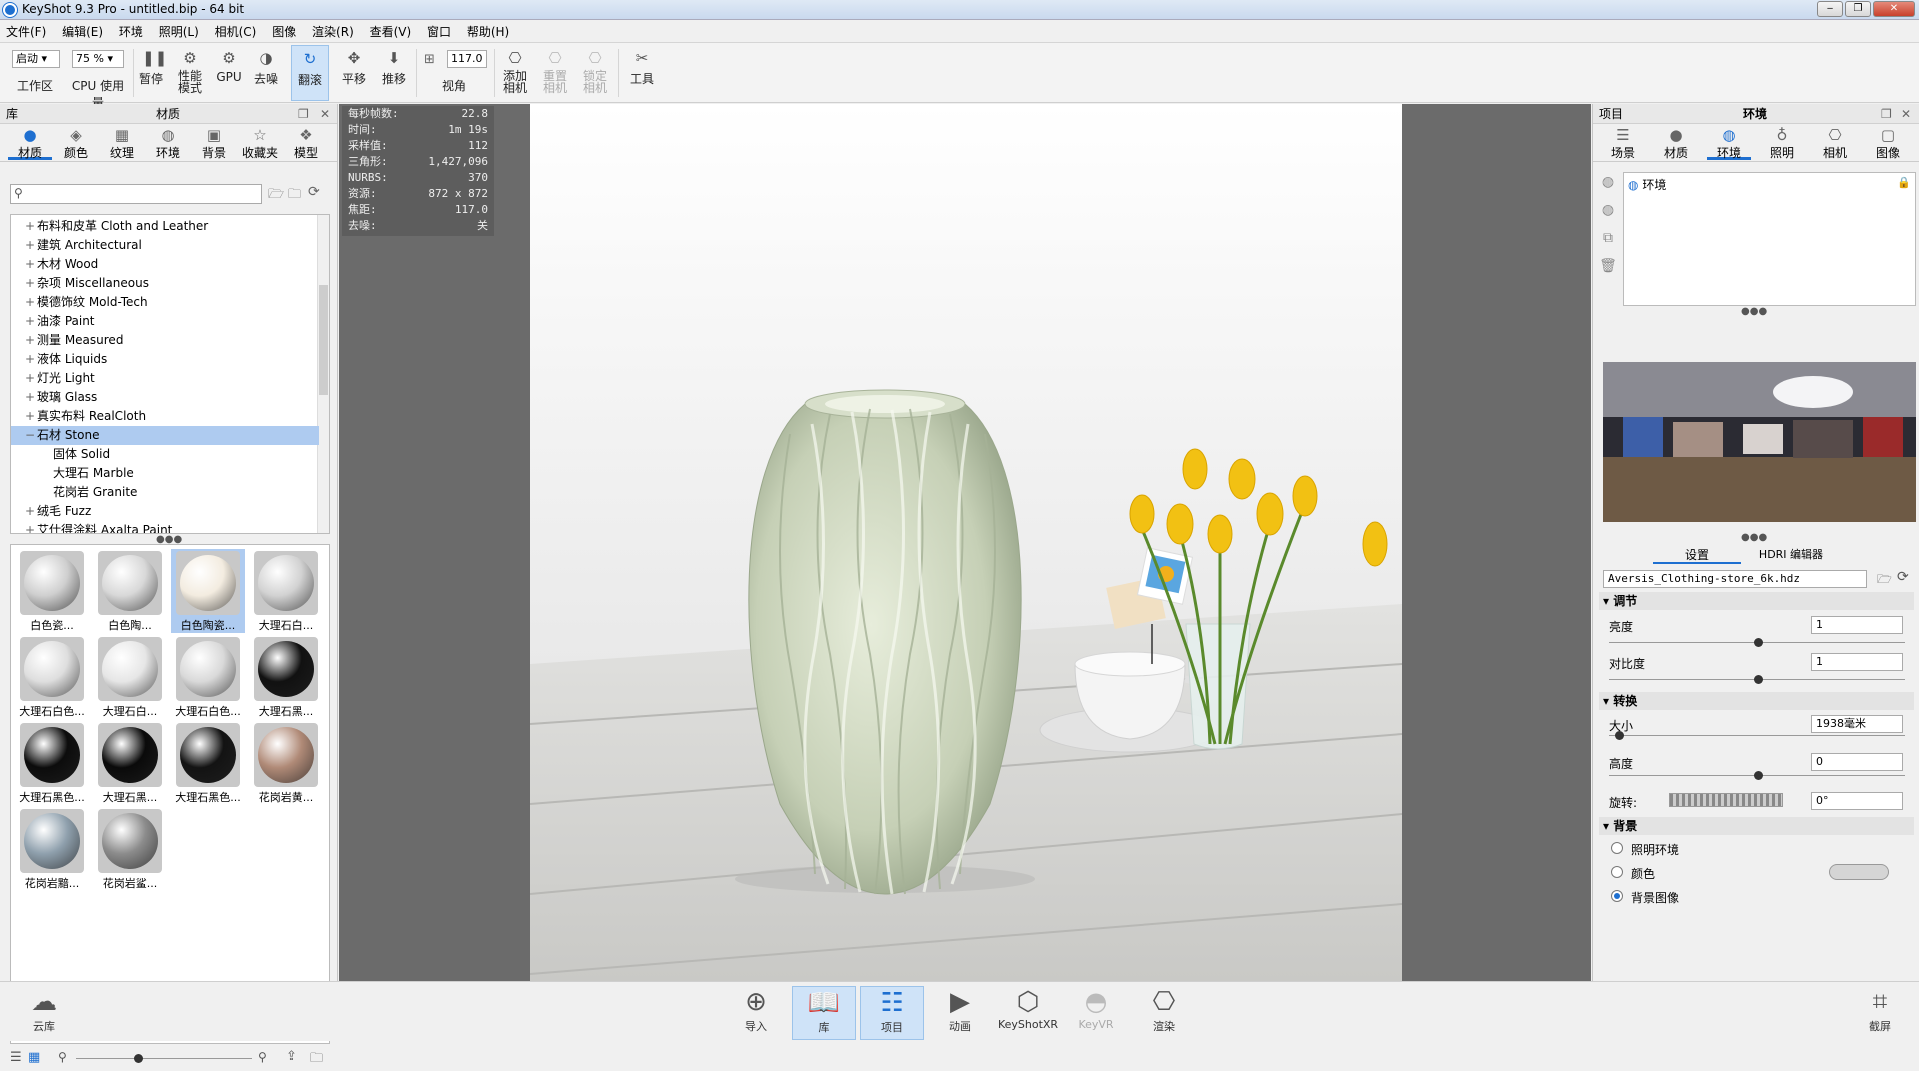  Describe the element at coordinates (394, 68) in the screenshot. I see `dolly-button: ⬇ 推移` at that location.